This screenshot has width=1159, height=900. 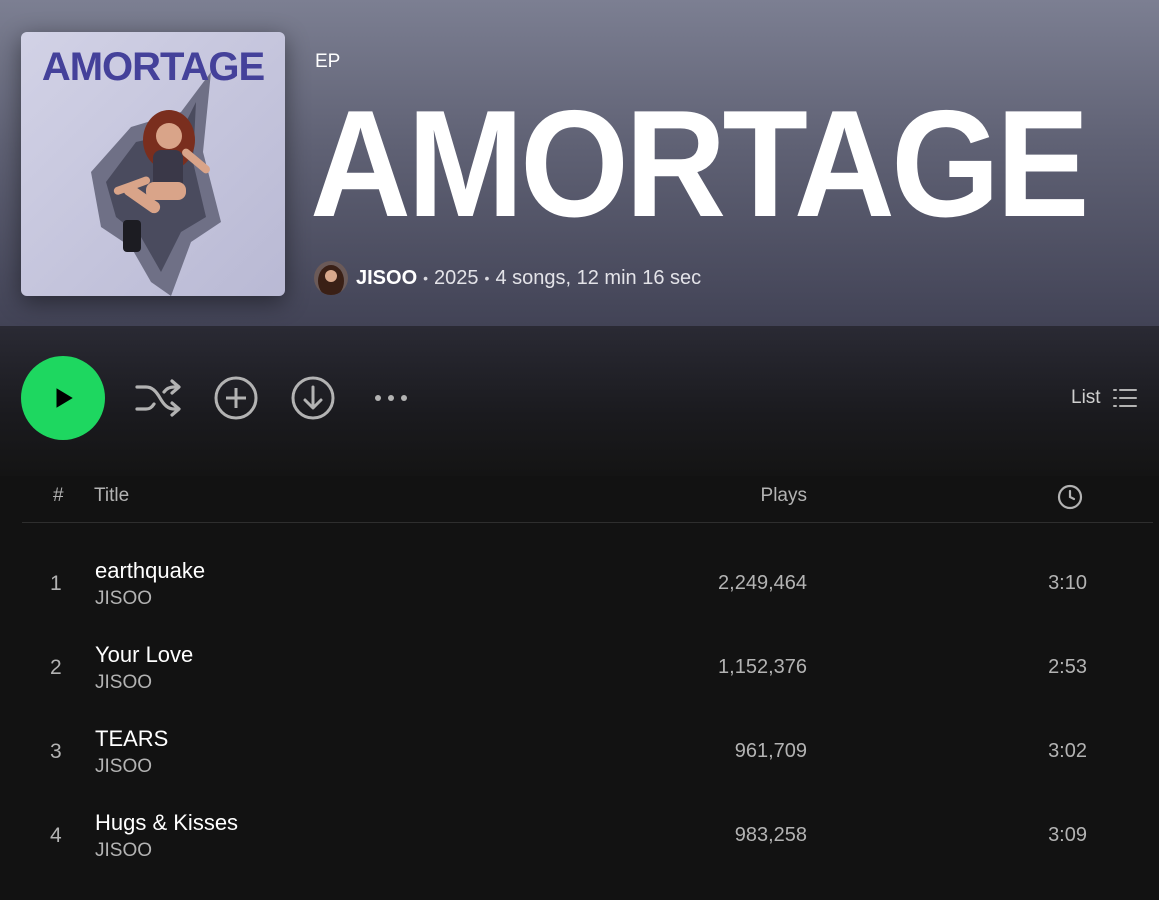 I want to click on track-title: Hugs & Kisses, so click(x=166, y=823).